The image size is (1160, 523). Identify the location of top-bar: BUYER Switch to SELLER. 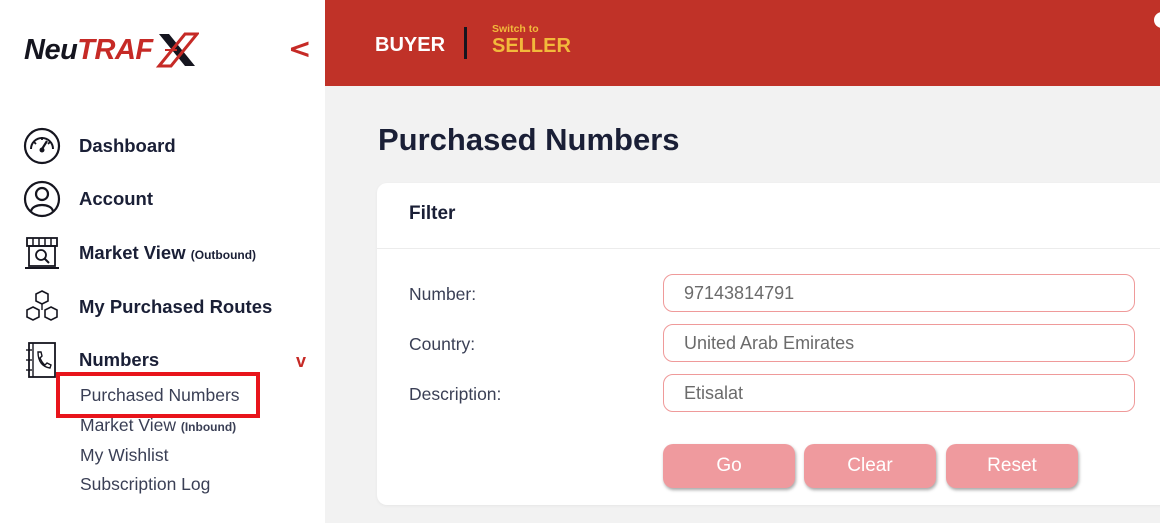
(742, 43).